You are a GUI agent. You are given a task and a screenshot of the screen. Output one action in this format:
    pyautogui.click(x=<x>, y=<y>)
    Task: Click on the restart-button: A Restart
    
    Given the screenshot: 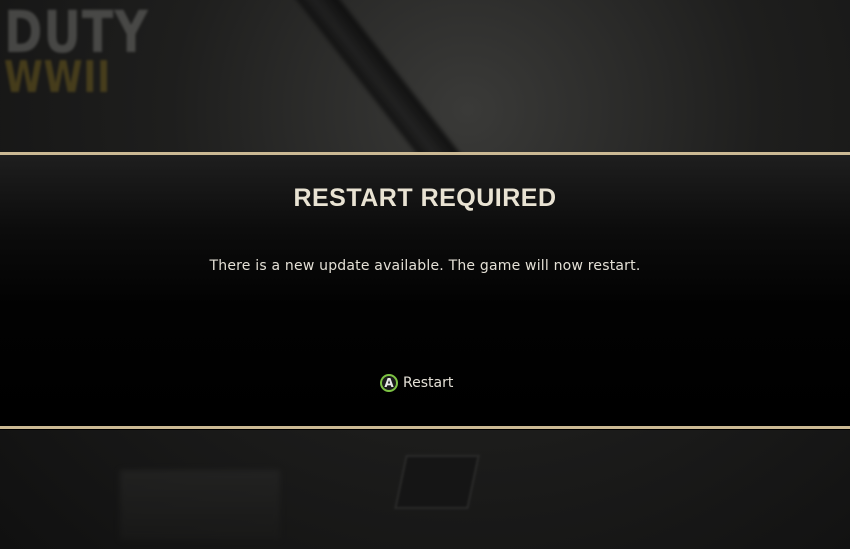 What is the action you would take?
    pyautogui.click(x=416, y=383)
    